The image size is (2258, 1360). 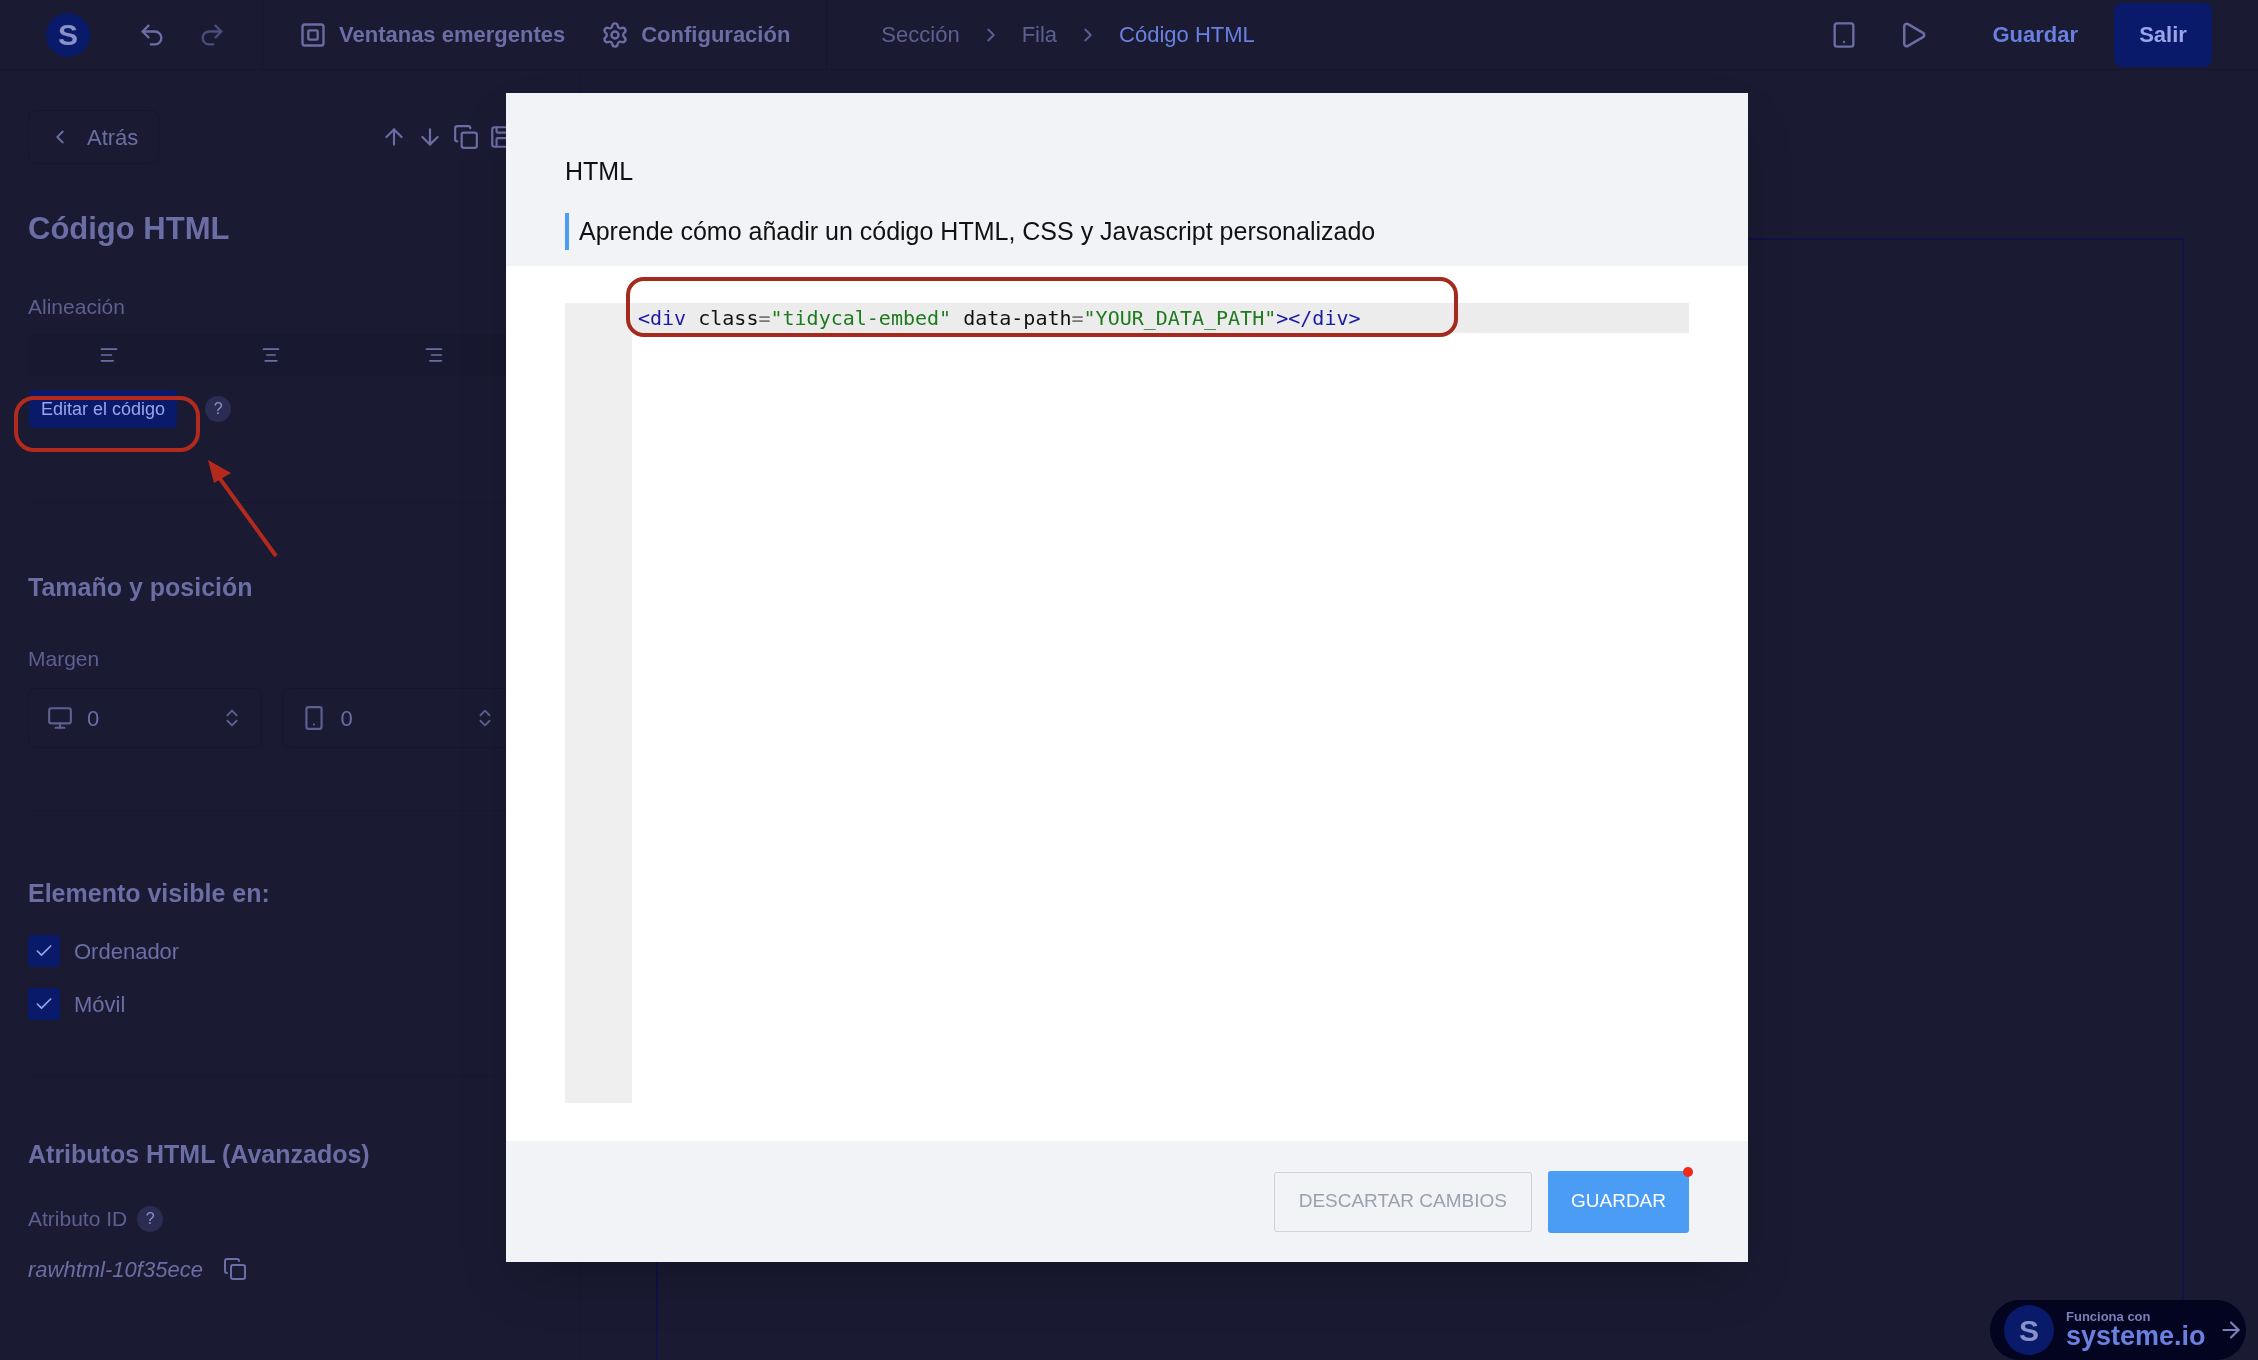 What do you see at coordinates (600, 171) in the screenshot?
I see `dialog-title: HTML` at bounding box center [600, 171].